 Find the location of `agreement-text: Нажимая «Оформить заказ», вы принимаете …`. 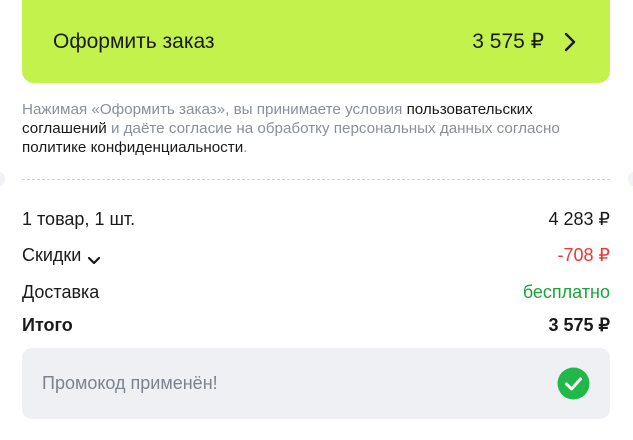

agreement-text: Нажимая «Оформить заказ», вы принимаете … is located at coordinates (317, 128).